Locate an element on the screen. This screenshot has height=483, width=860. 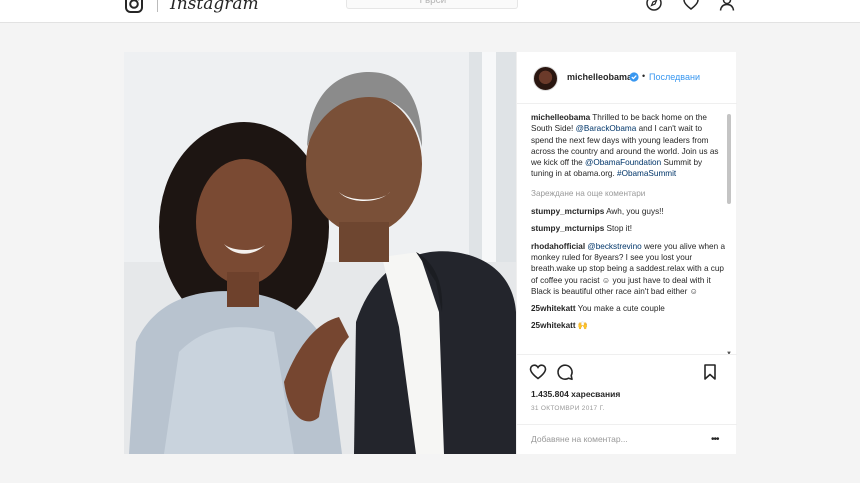
comment-item: 25whitekatt You make a cute couple is located at coordinates (628, 308).